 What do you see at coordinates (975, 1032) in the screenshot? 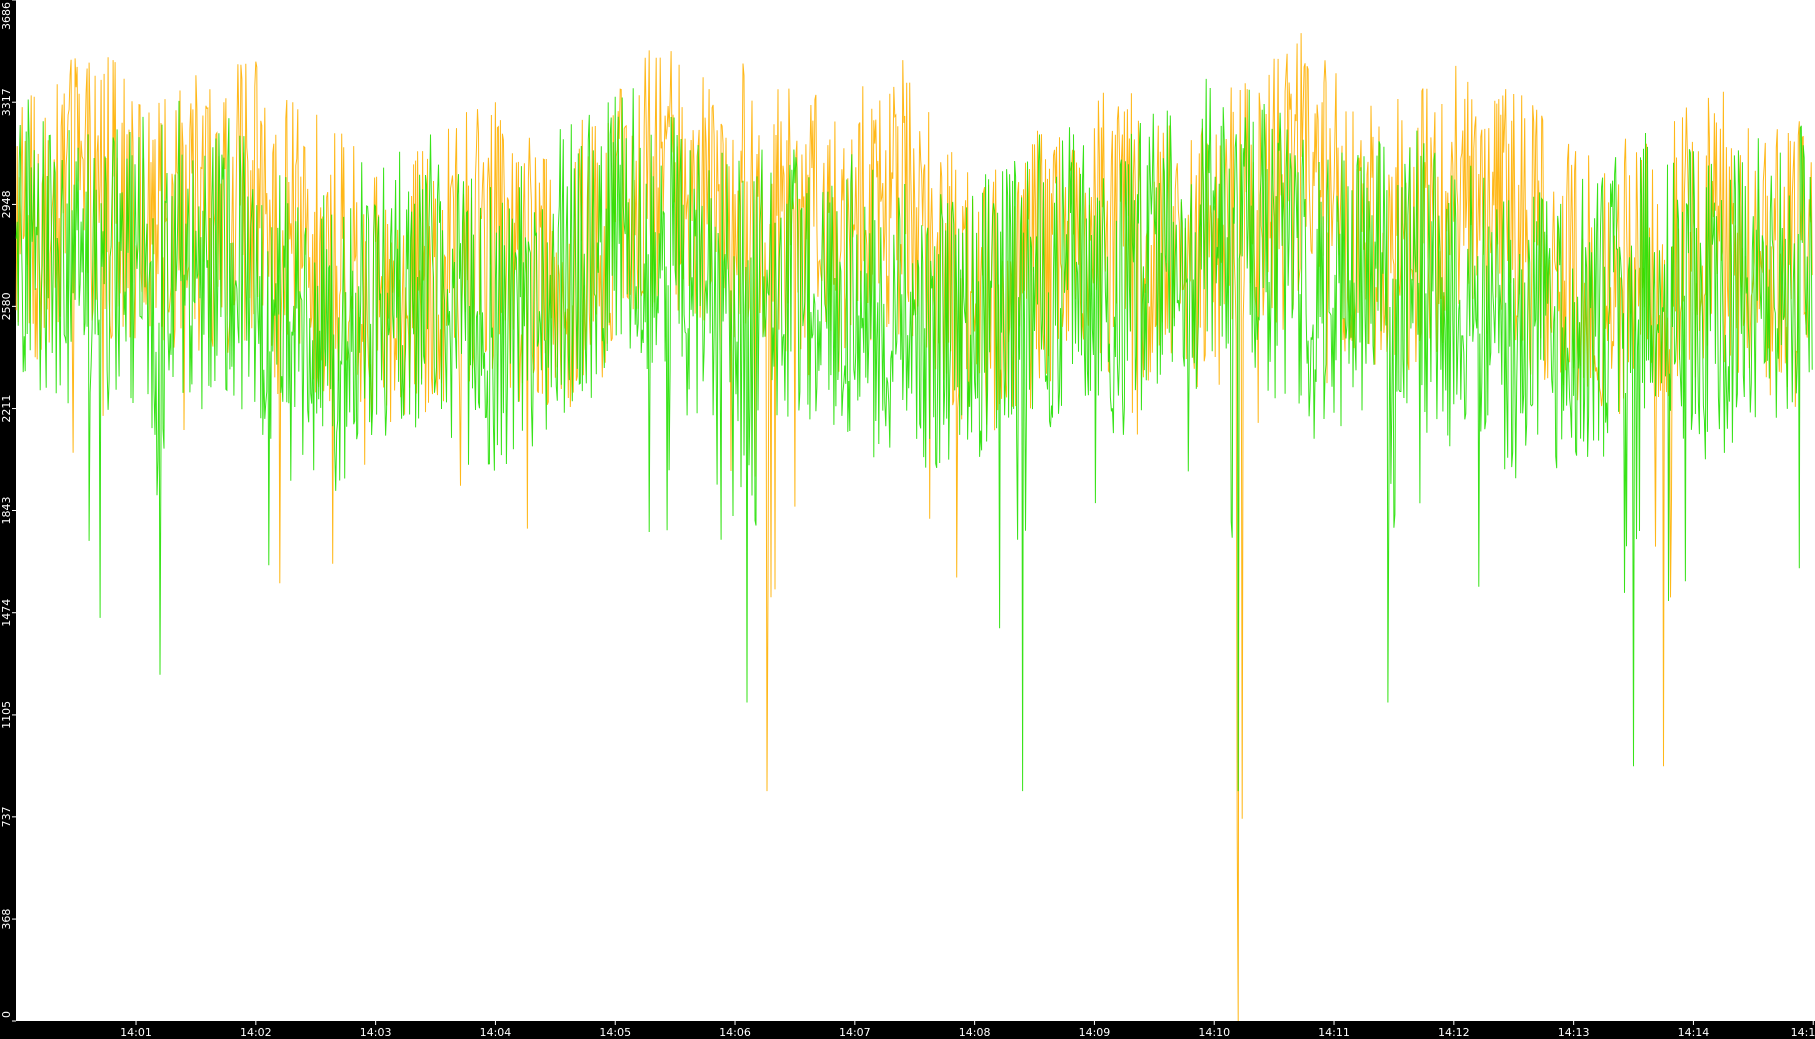
I see `x-tick-label: 14:08` at bounding box center [975, 1032].